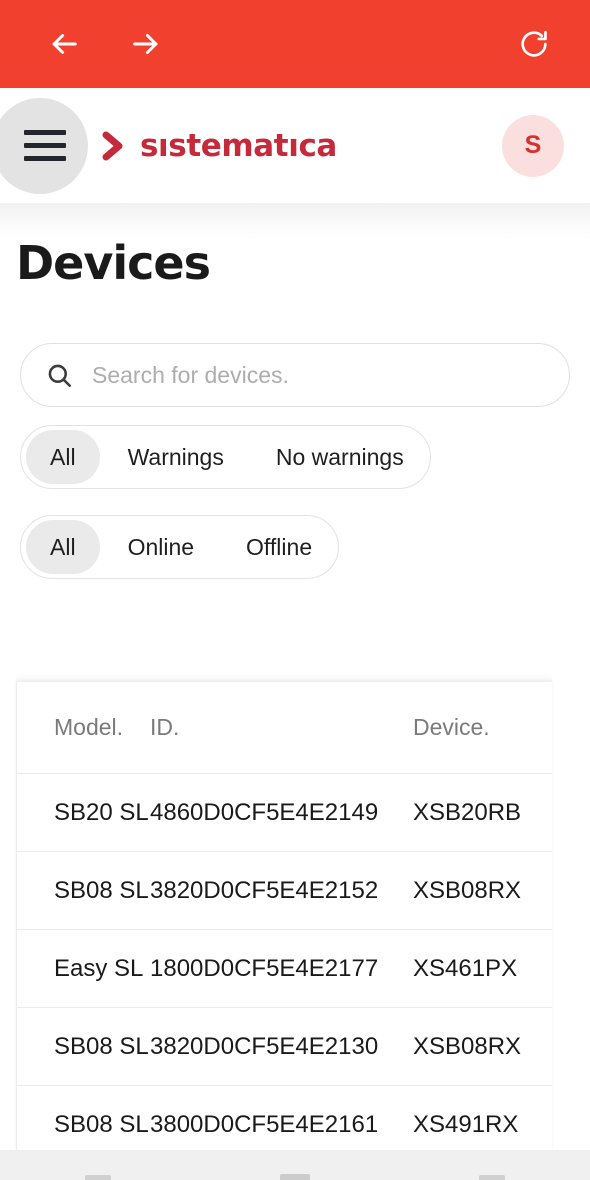  Describe the element at coordinates (83, 727) in the screenshot. I see `column-header-model: Model.` at that location.